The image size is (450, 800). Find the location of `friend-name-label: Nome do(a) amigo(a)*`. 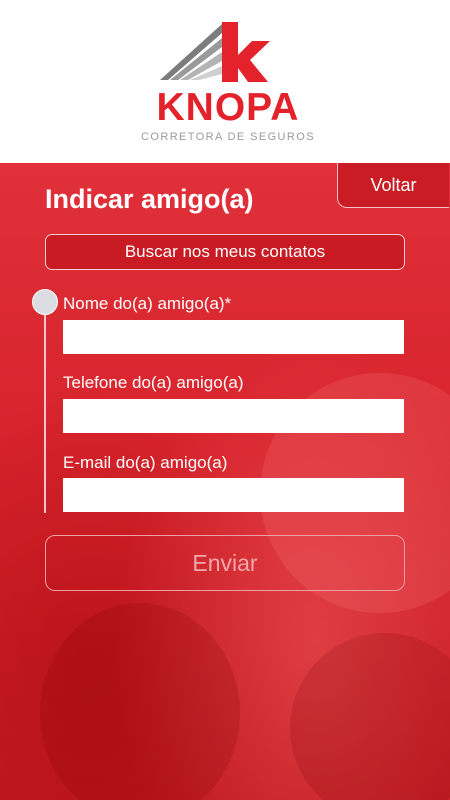

friend-name-label: Nome do(a) amigo(a)* is located at coordinates (147, 303).